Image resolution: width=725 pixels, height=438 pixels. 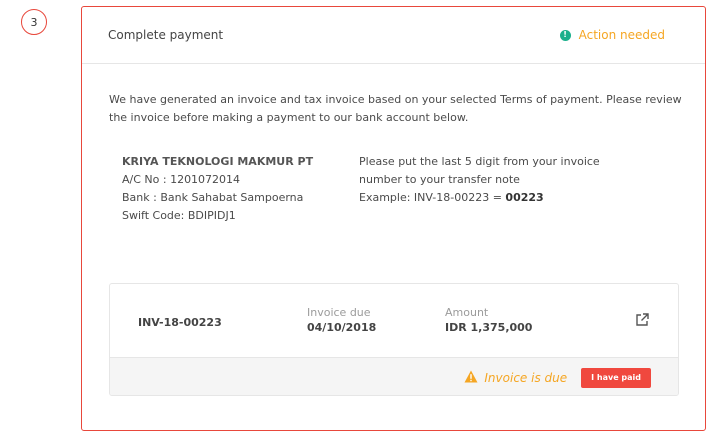 I want to click on due-status-label: Invoice is due, so click(x=526, y=377).